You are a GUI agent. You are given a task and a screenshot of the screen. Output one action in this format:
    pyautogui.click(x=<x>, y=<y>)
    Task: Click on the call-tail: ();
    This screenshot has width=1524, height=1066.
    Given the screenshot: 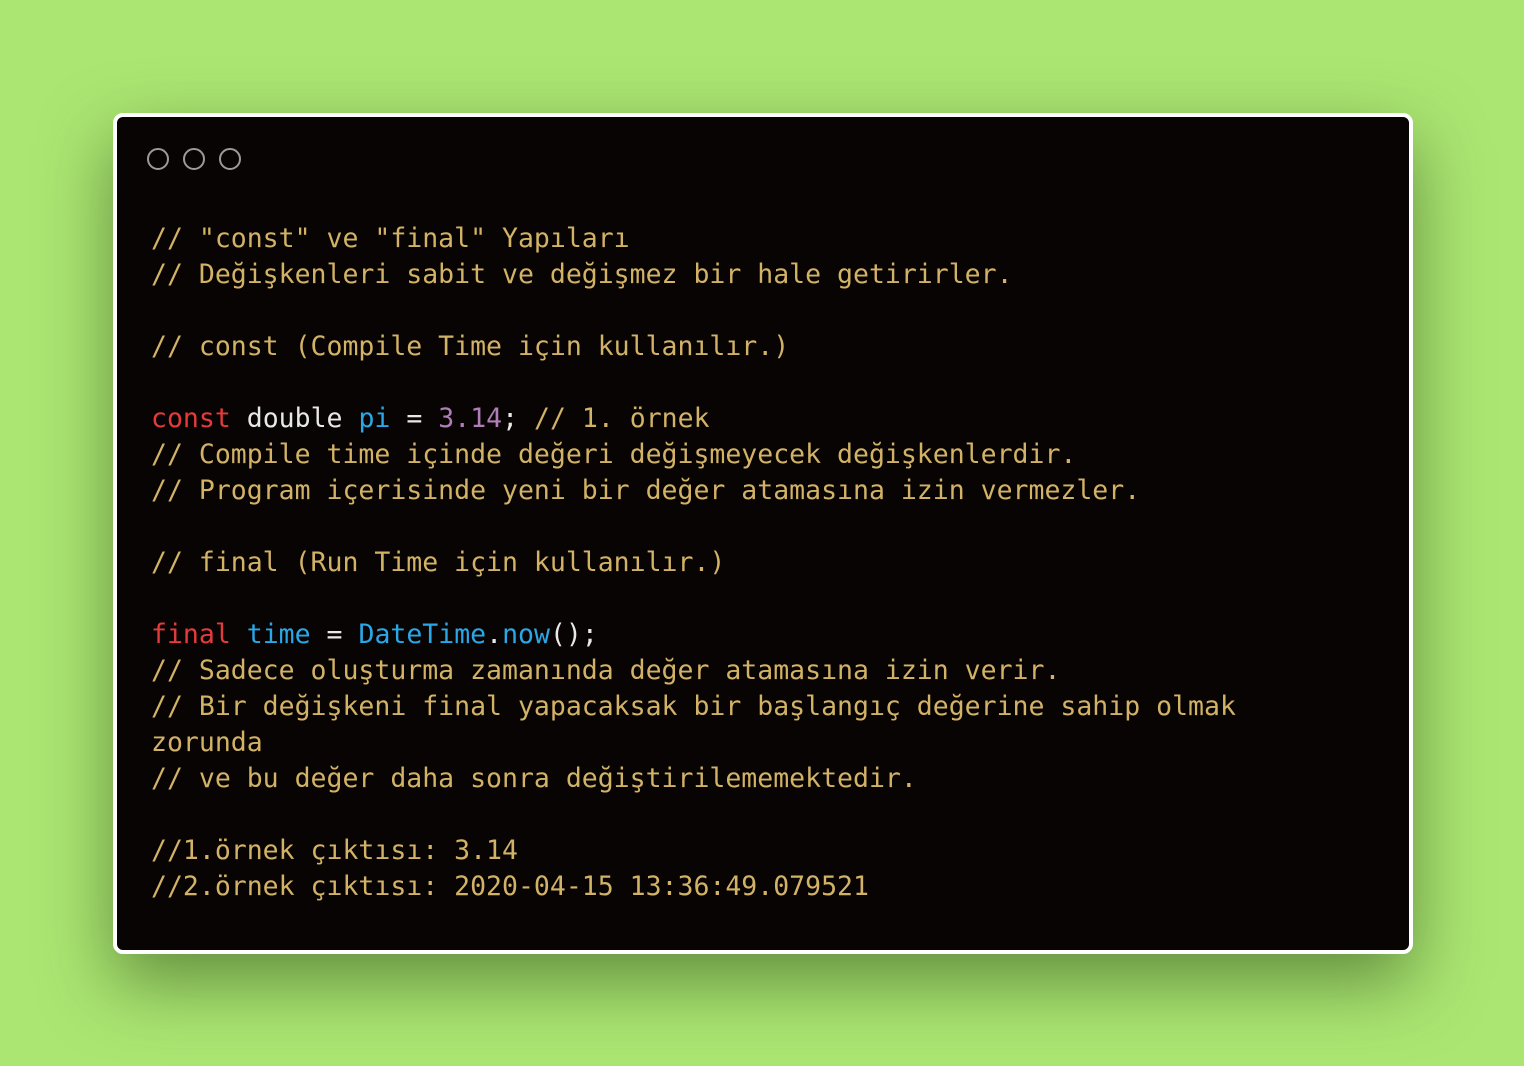 What is the action you would take?
    pyautogui.click(x=573, y=634)
    